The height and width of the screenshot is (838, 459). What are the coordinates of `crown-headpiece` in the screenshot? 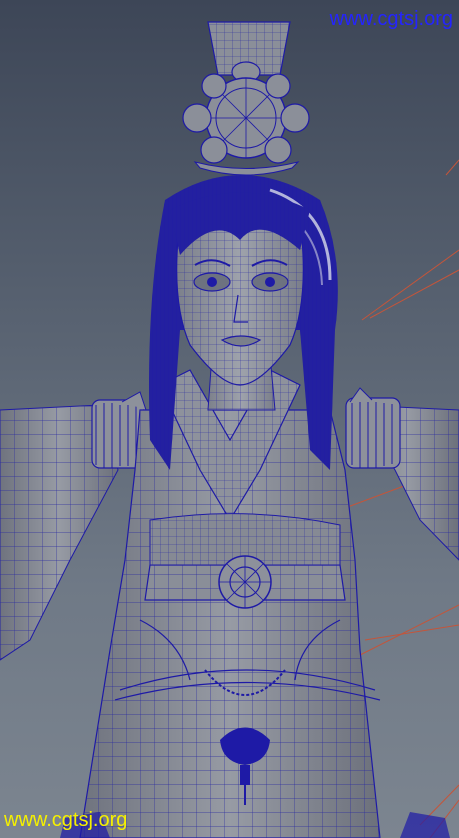 It's located at (246, 98).